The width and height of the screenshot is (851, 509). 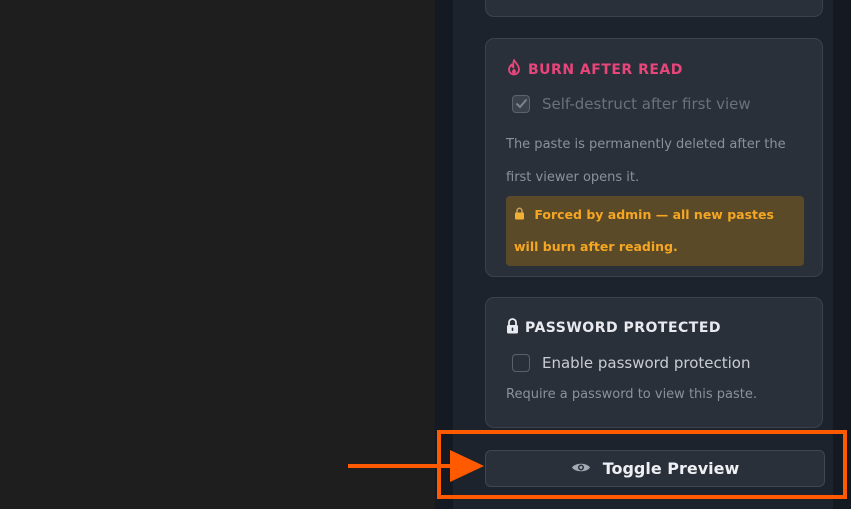 I want to click on highlight-box, so click(x=642, y=464).